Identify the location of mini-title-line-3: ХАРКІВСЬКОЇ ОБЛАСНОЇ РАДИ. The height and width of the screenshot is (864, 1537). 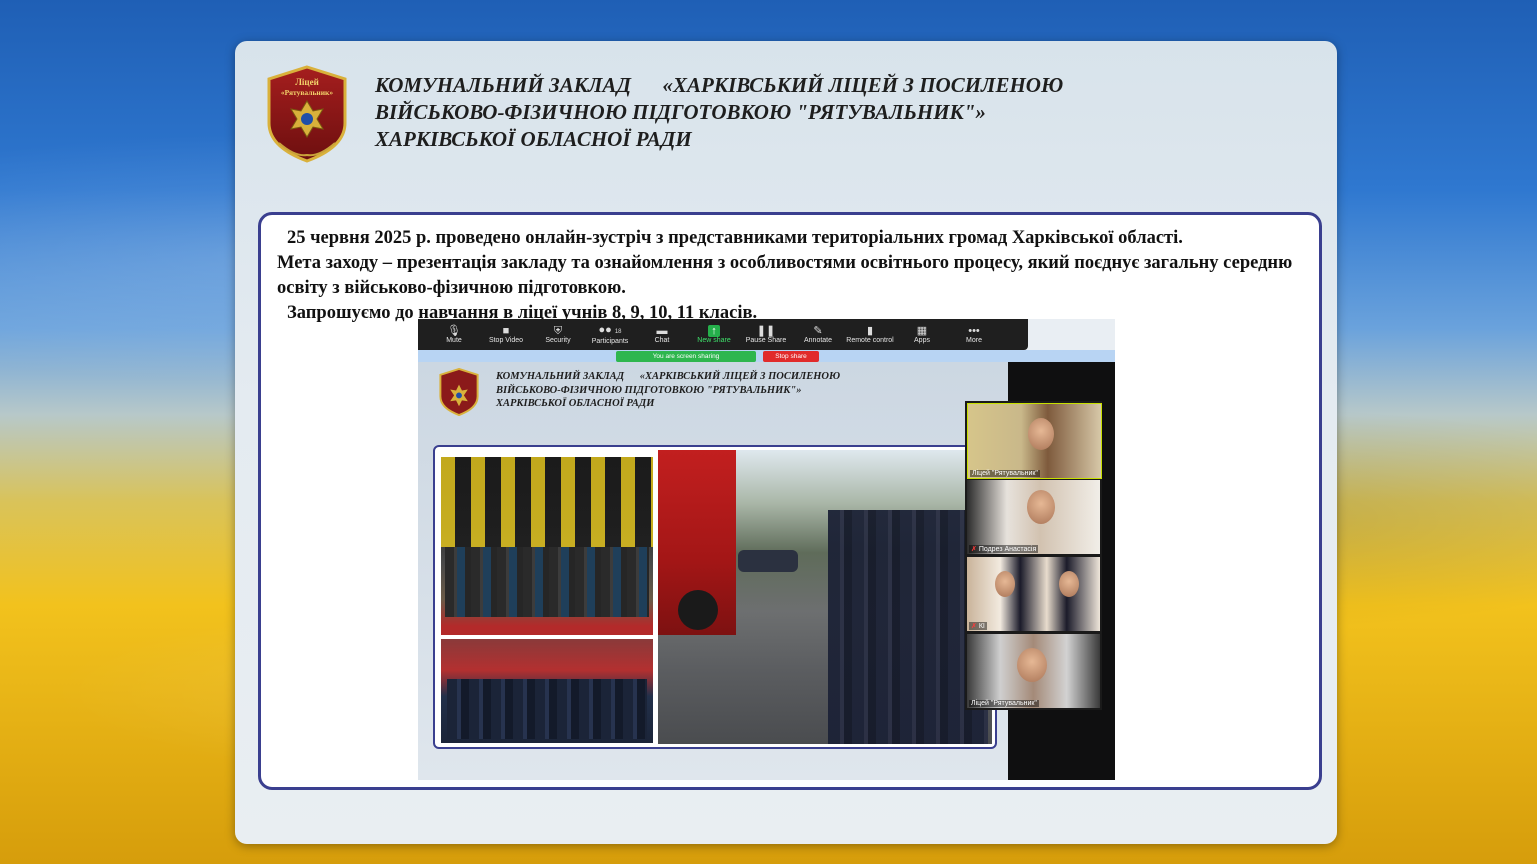
(575, 403).